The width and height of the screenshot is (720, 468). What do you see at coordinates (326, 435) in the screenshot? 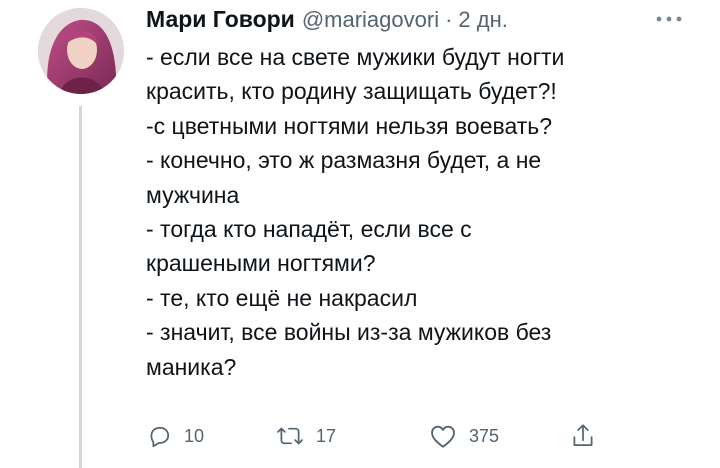
I see `retweet-count: 17` at bounding box center [326, 435].